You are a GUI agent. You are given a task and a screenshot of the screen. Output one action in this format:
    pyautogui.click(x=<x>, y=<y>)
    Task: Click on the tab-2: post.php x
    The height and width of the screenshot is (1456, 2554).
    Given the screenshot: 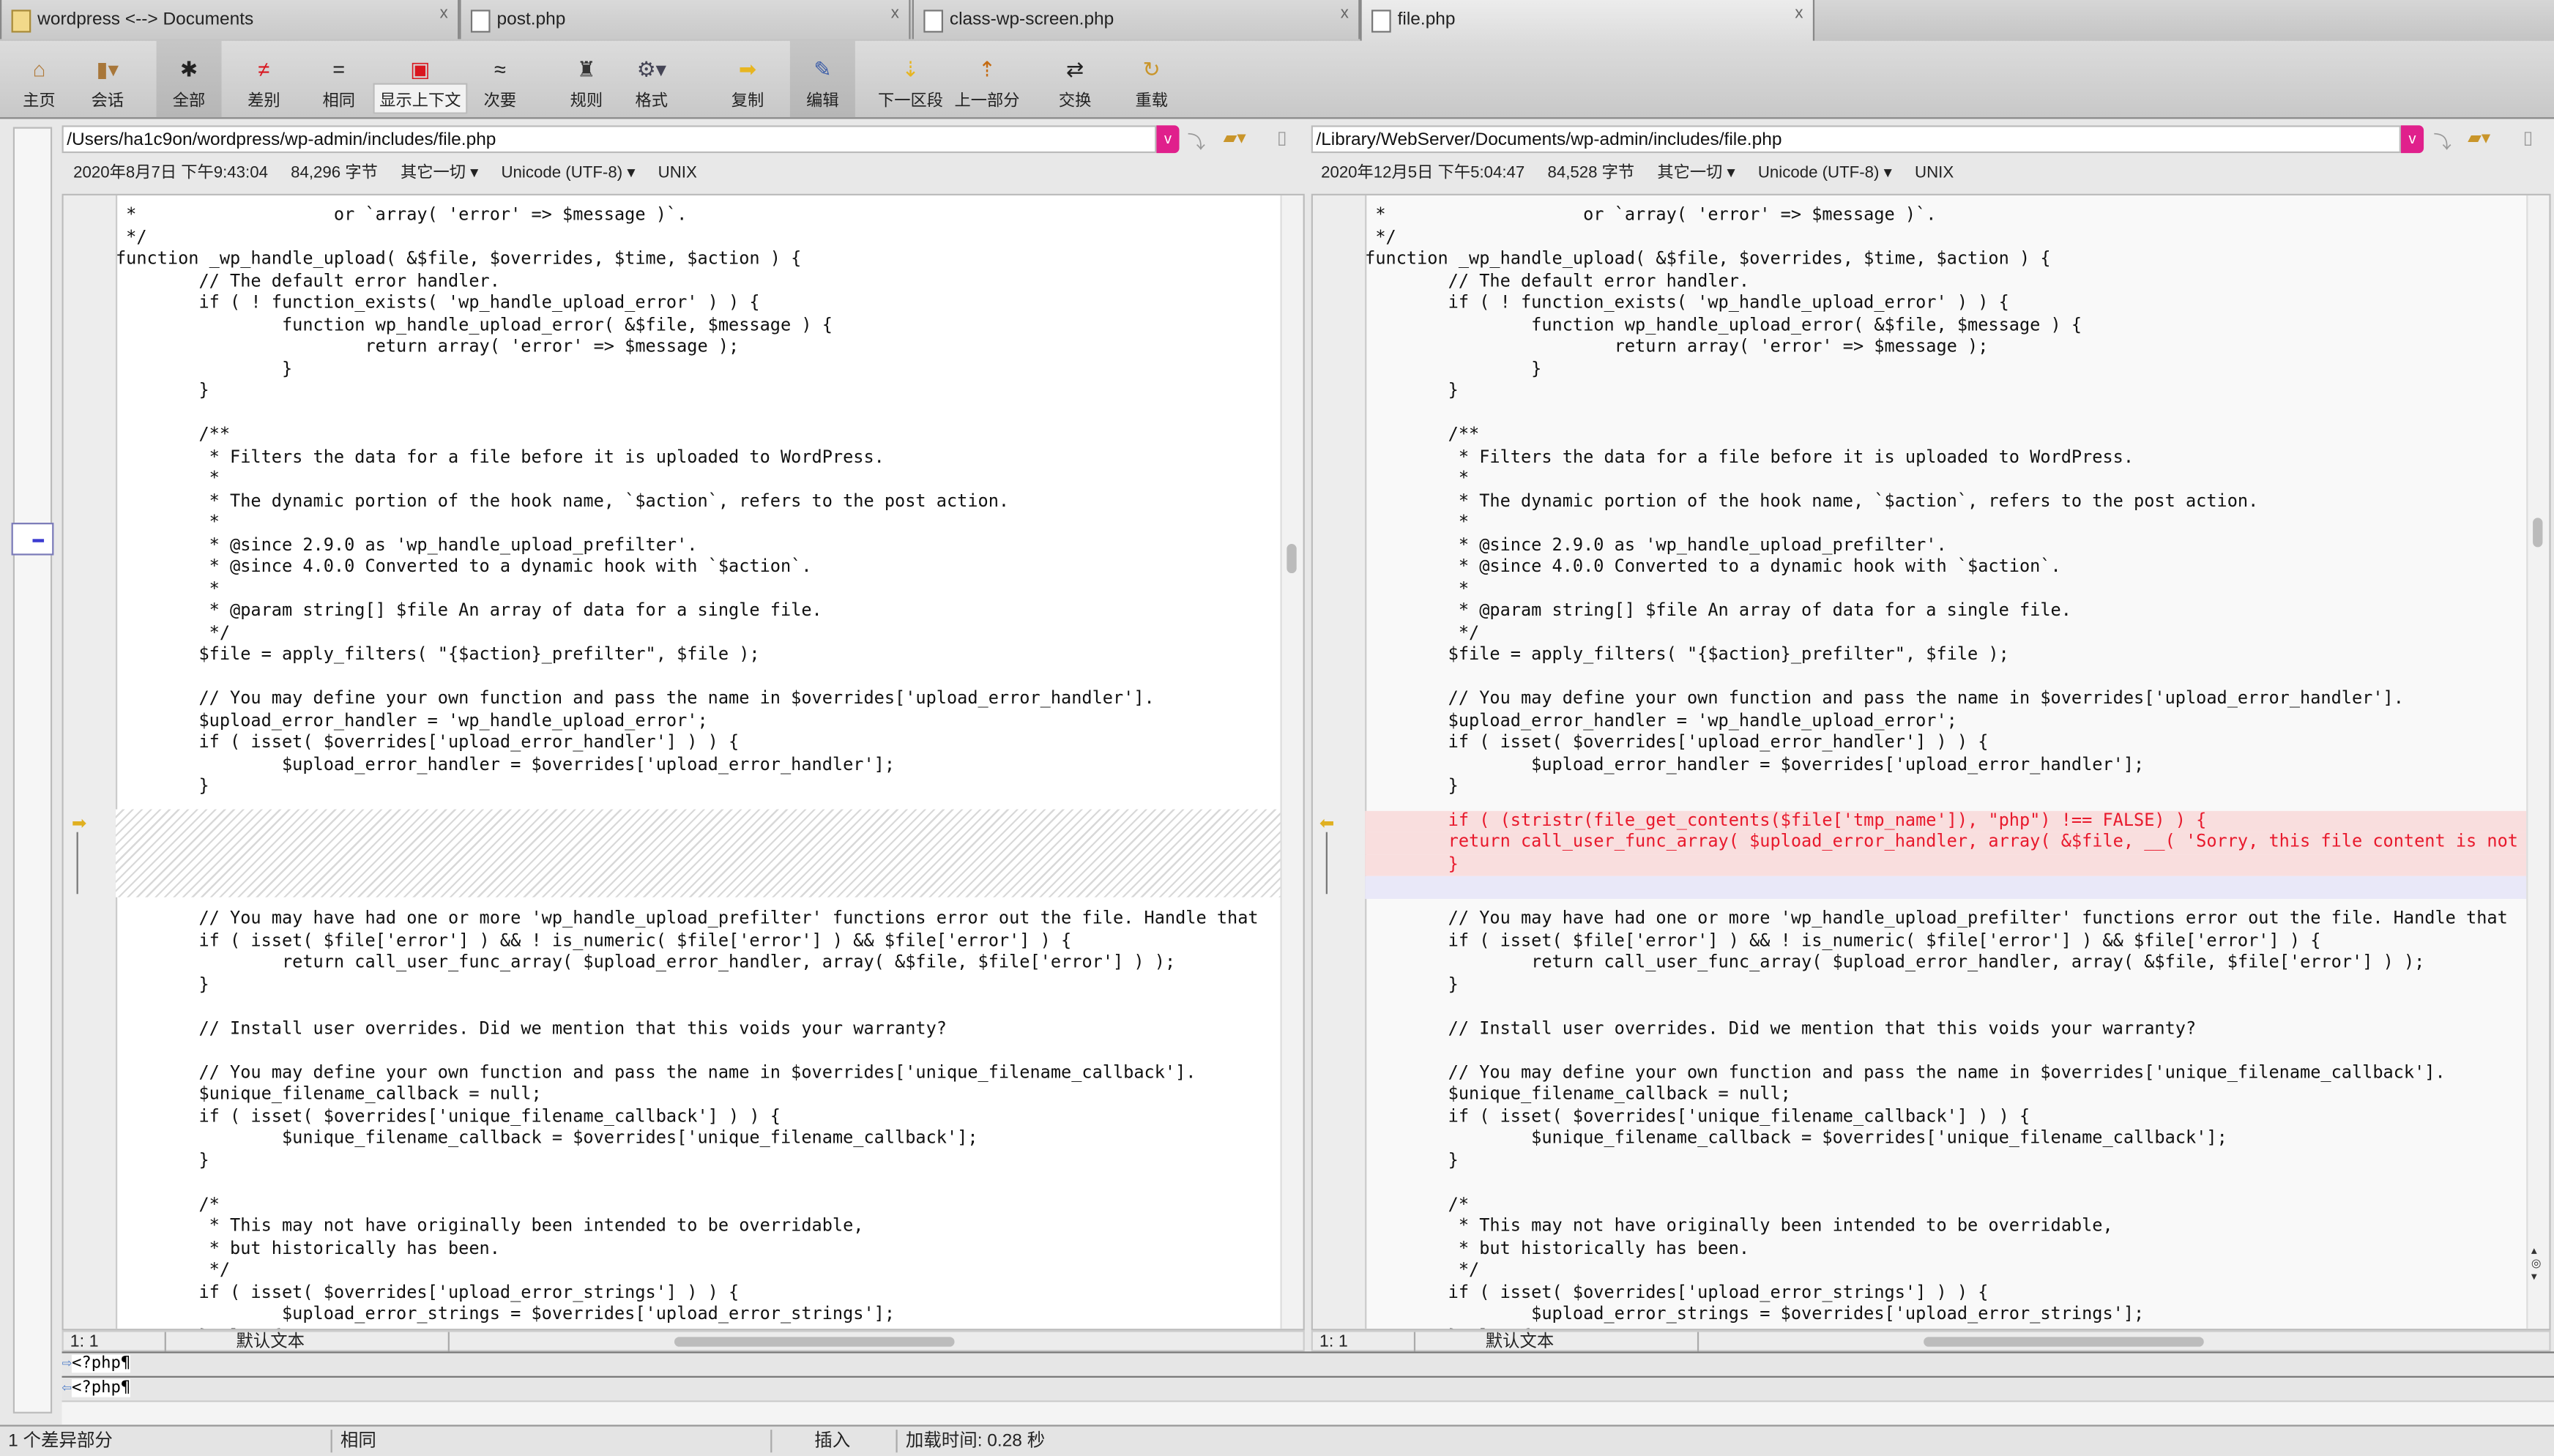 What is the action you would take?
    pyautogui.click(x=685, y=20)
    